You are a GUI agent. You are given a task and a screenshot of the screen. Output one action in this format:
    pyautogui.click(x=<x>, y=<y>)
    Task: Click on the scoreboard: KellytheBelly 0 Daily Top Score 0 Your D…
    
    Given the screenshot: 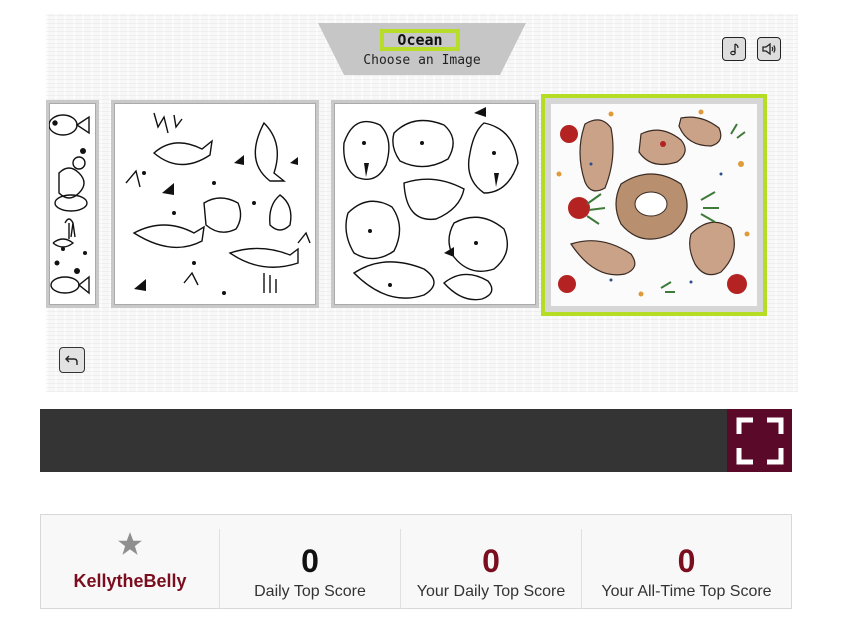 What is the action you would take?
    pyautogui.click(x=416, y=561)
    